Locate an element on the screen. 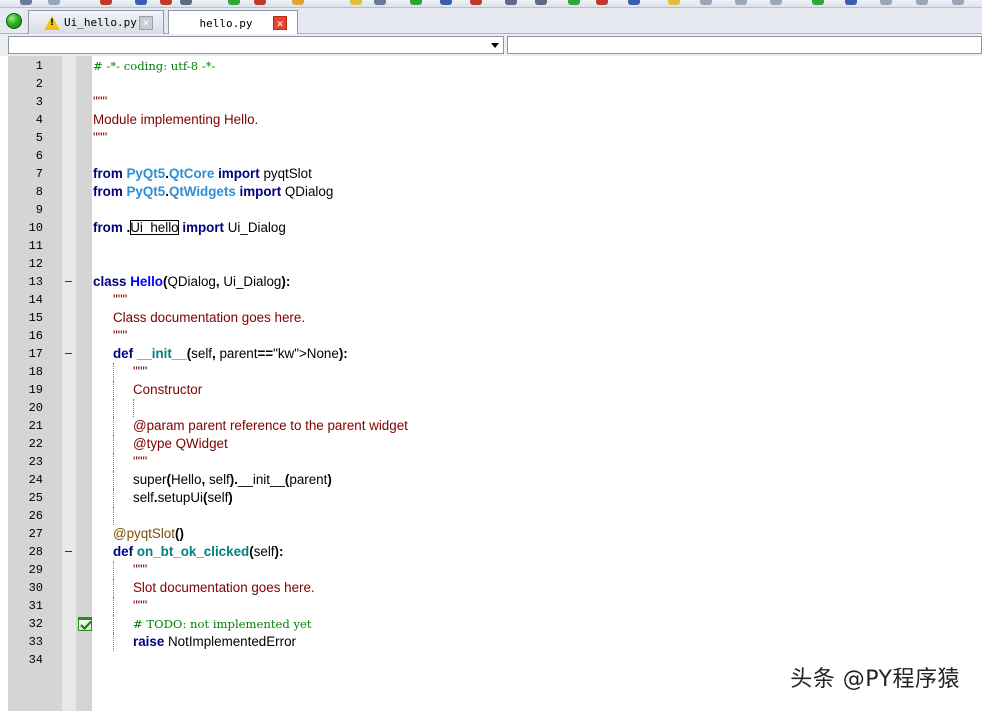  code-line: 22 @type QWidget is located at coordinates (491, 444).